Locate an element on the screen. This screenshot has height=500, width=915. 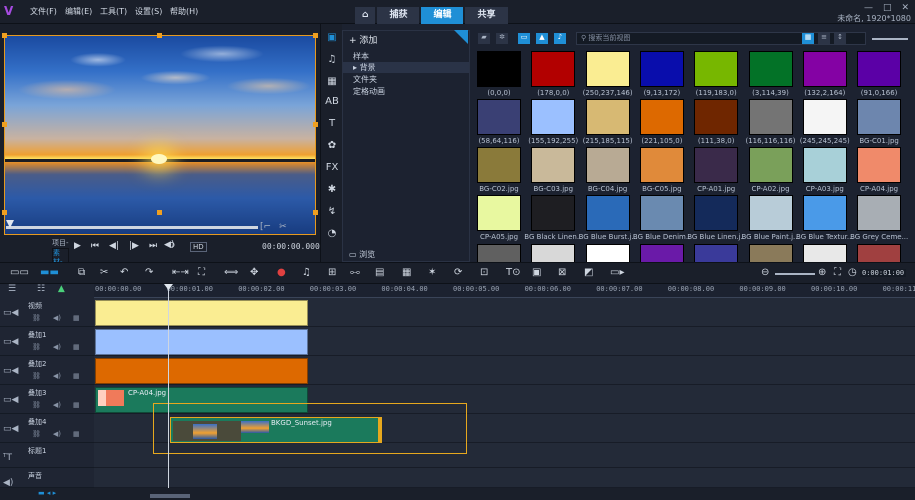
menu-tools: 工具(T) is located at coordinates (113, 11).